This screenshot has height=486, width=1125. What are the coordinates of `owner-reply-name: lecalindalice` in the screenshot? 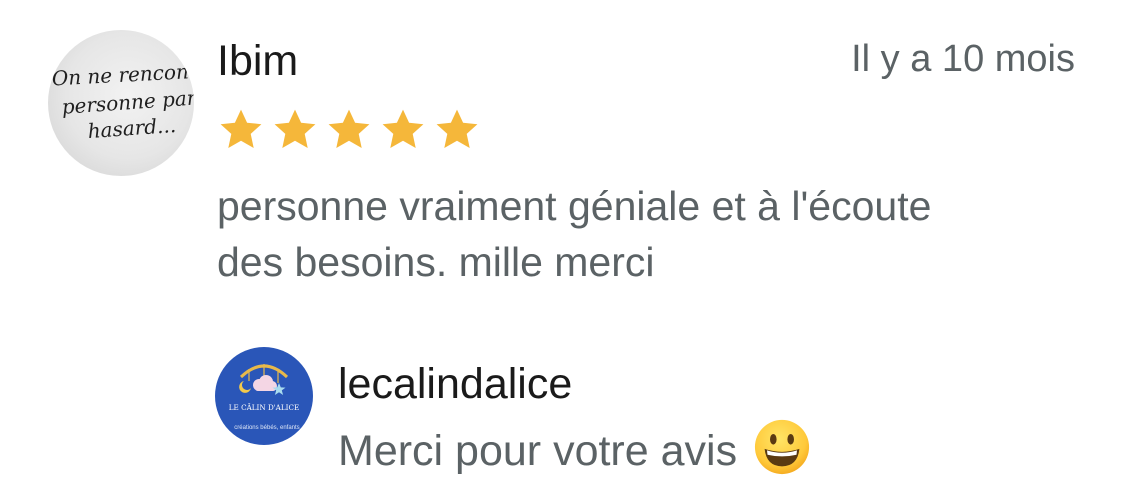 It's located at (455, 384).